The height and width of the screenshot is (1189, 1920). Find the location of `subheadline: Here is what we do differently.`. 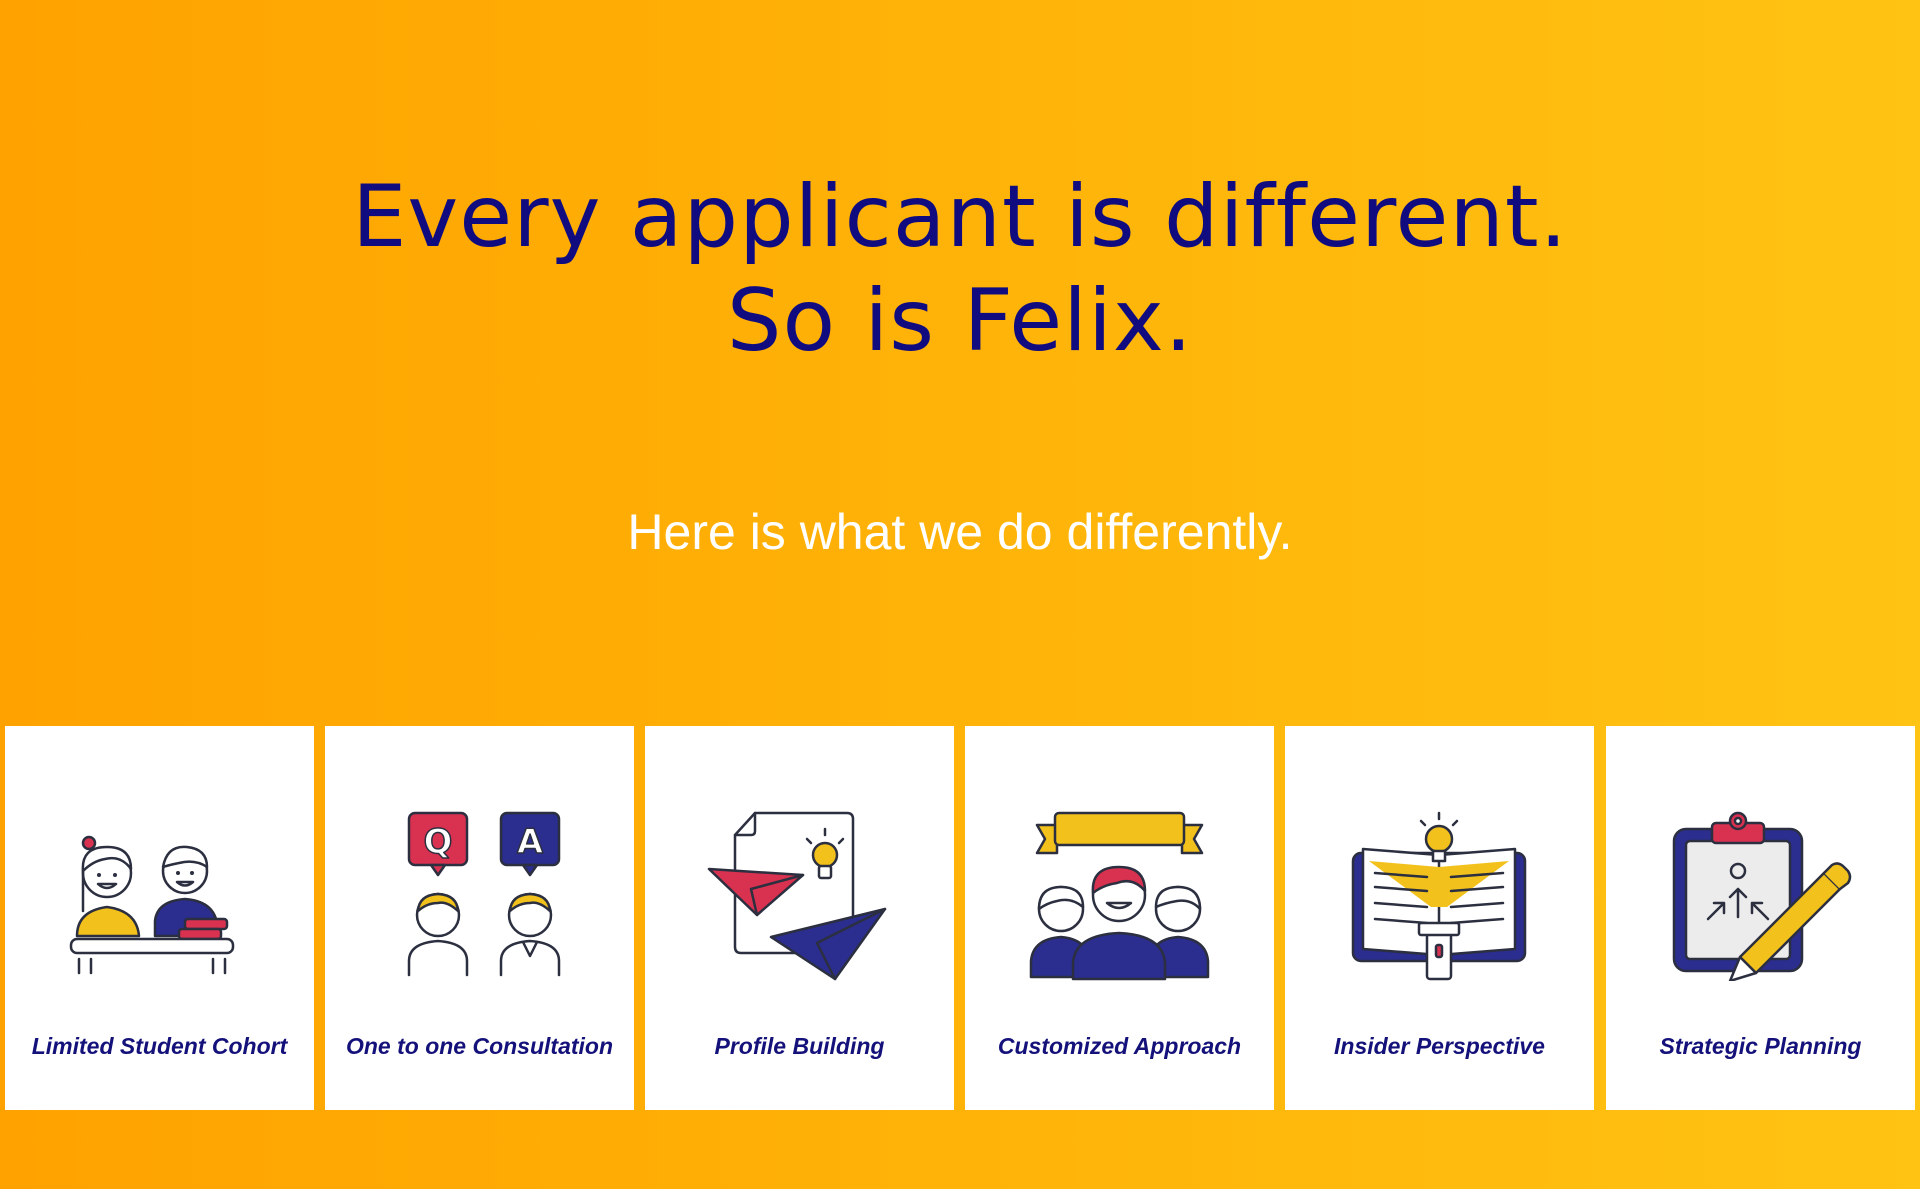

subheadline: Here is what we do differently. is located at coordinates (960, 532).